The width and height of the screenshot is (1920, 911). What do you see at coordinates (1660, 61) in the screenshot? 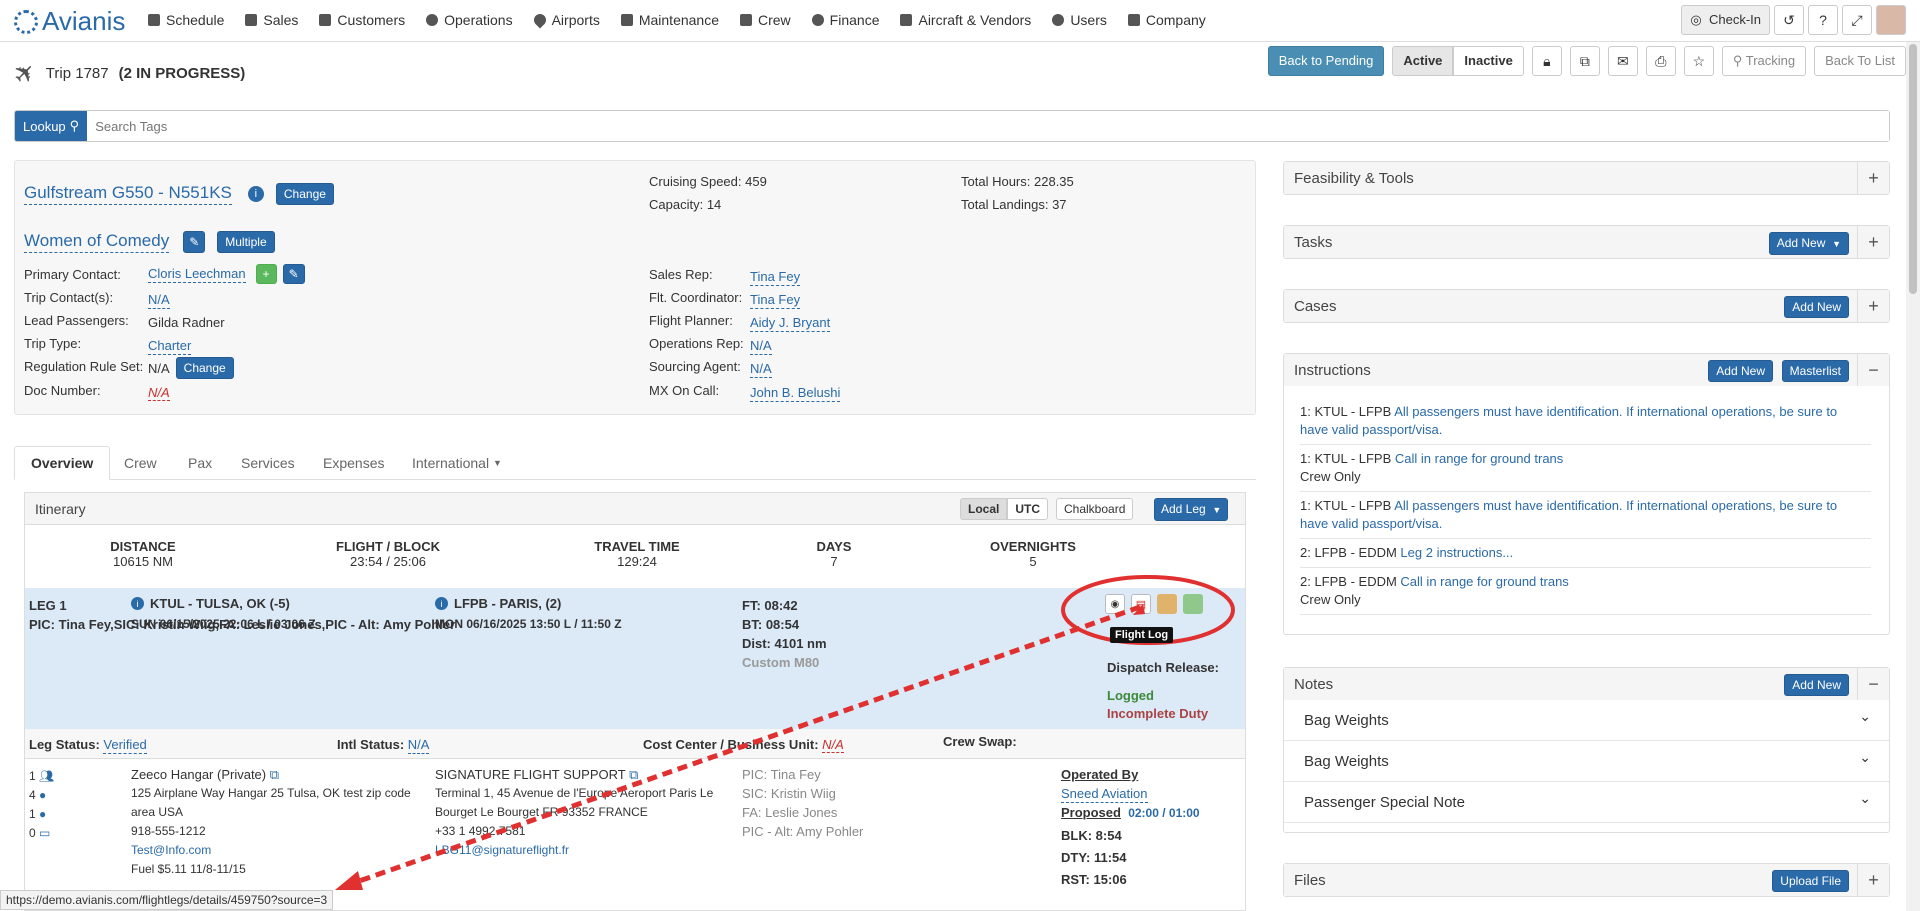
I see `print-icon: ⎙` at bounding box center [1660, 61].